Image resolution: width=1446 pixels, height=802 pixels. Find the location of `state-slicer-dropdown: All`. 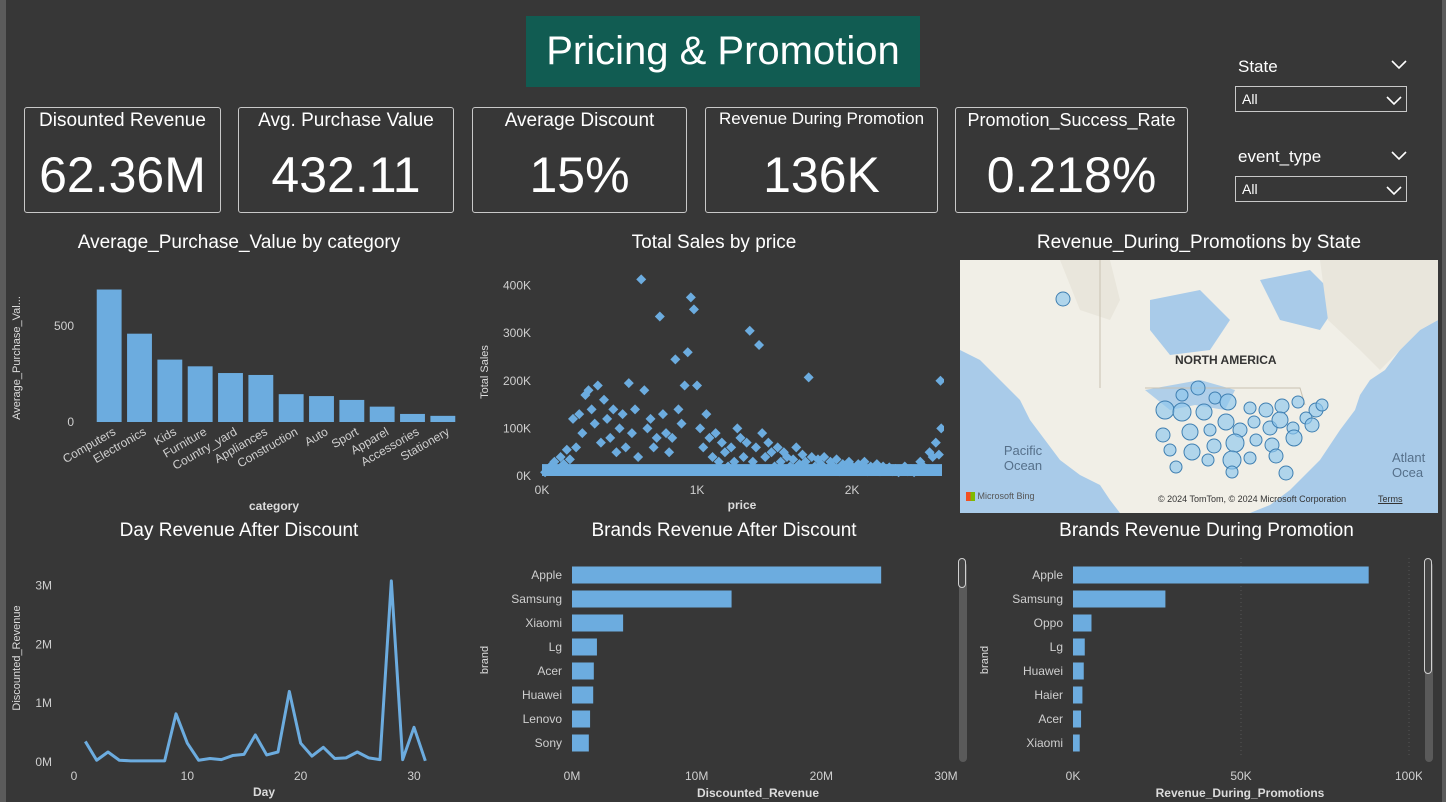

state-slicer-dropdown: All is located at coordinates (1321, 99).